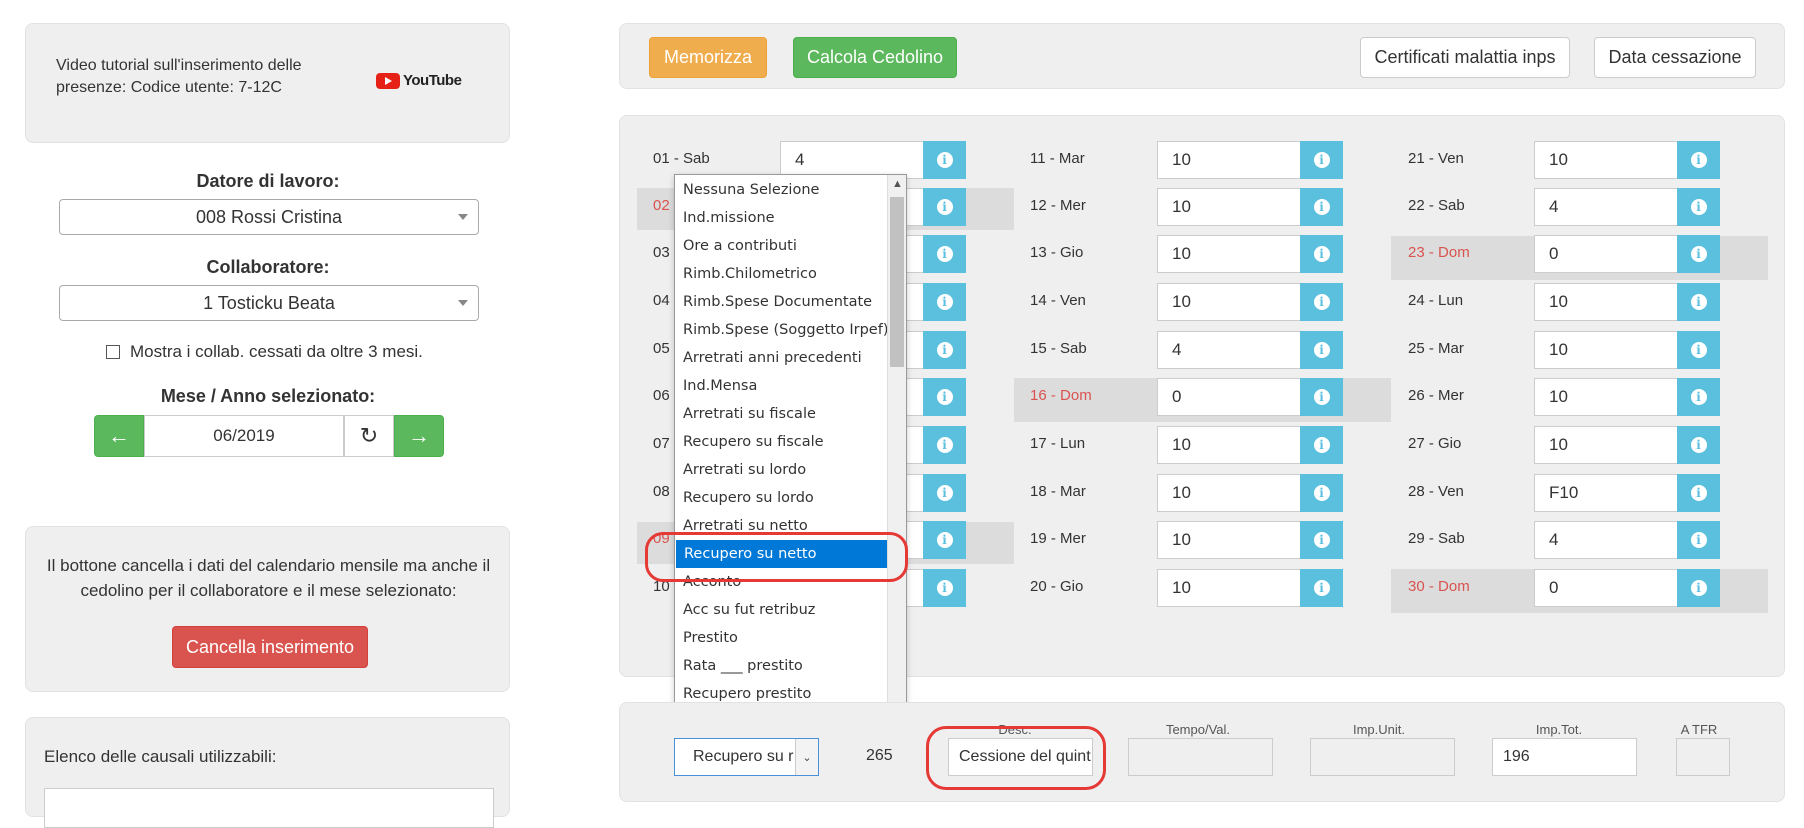 The height and width of the screenshot is (828, 1804). What do you see at coordinates (750, 274) in the screenshot?
I see `dropdown-option: Rimb.Chilometrico` at bounding box center [750, 274].